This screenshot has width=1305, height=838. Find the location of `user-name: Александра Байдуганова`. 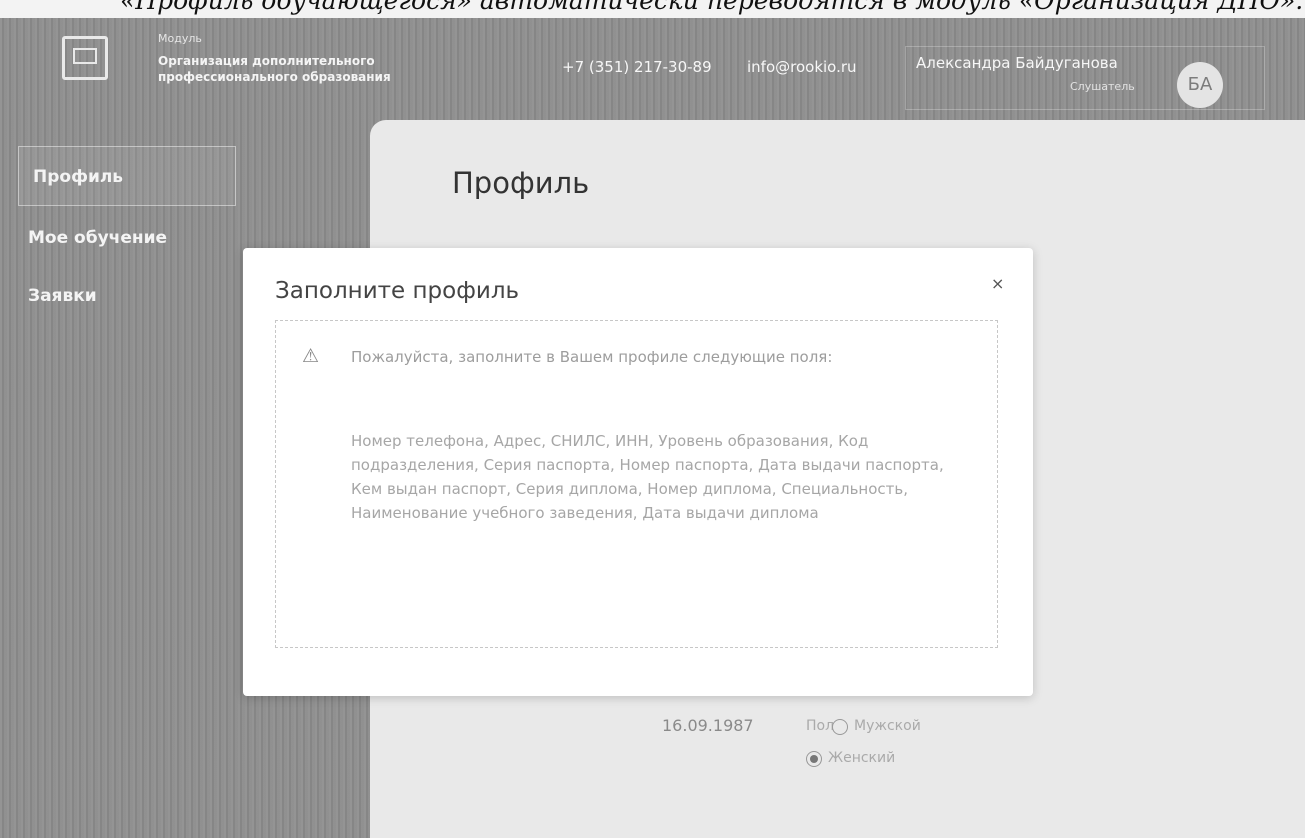

user-name: Александра Байдуганова is located at coordinates (1017, 63).